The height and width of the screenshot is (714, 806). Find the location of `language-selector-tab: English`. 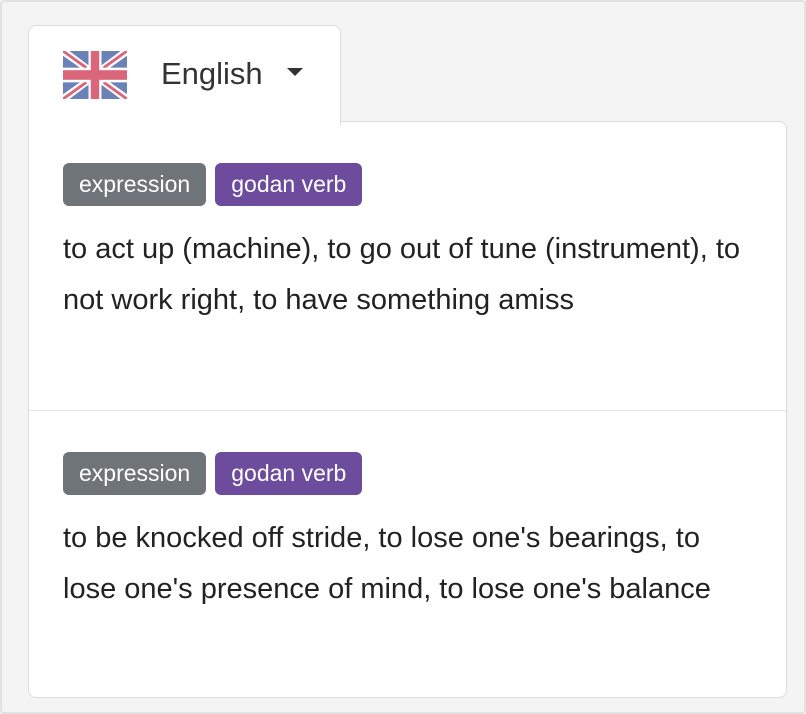

language-selector-tab: English is located at coordinates (184, 75).